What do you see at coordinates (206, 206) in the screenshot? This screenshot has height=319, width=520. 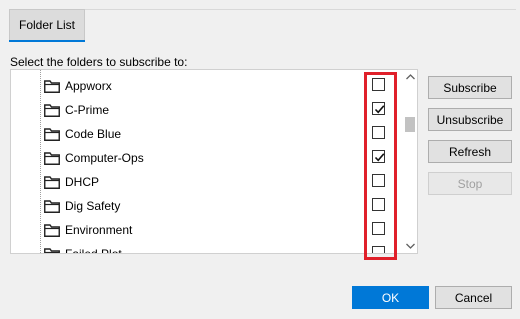 I see `list-item: Dig Safety` at bounding box center [206, 206].